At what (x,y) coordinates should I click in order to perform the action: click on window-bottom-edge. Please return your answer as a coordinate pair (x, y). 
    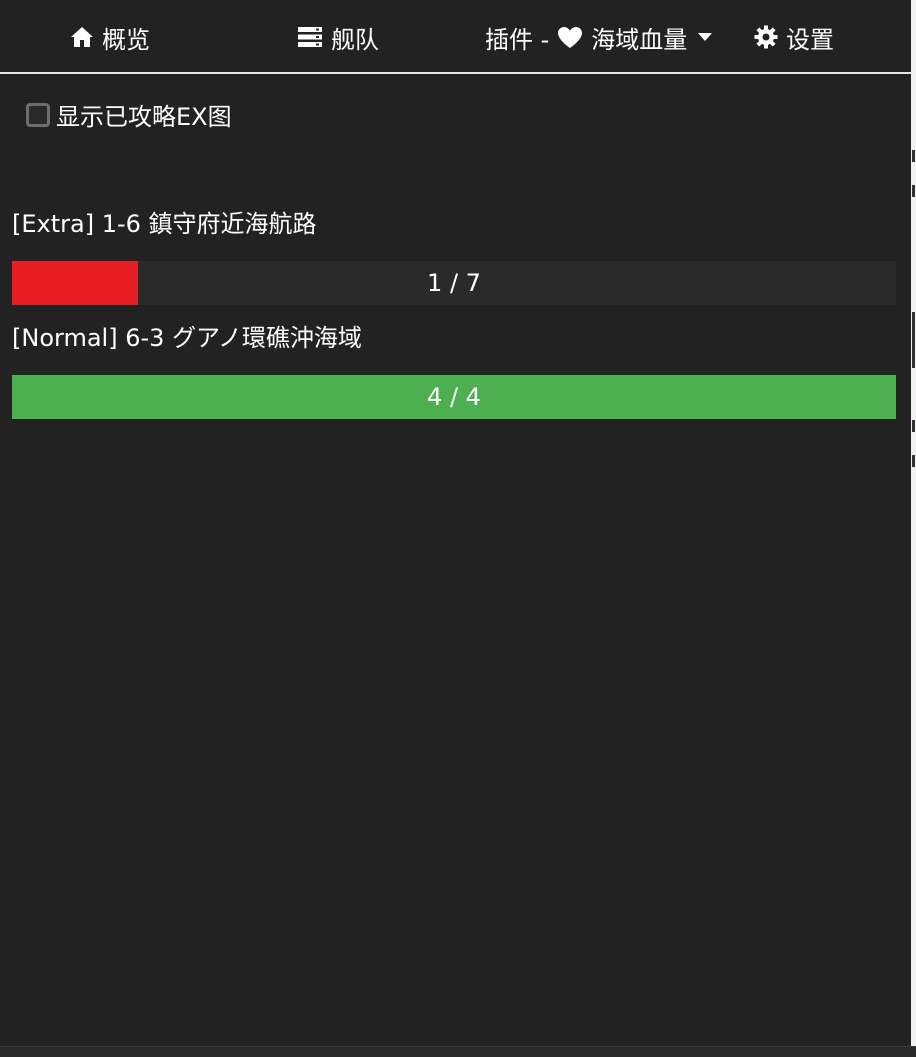
    Looking at the image, I should click on (458, 1051).